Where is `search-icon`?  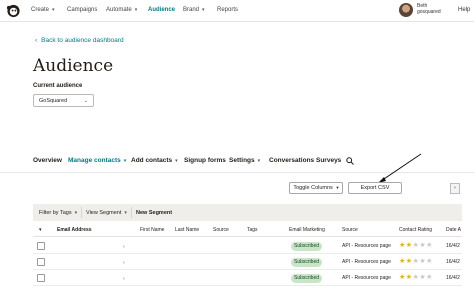 search-icon is located at coordinates (350, 161).